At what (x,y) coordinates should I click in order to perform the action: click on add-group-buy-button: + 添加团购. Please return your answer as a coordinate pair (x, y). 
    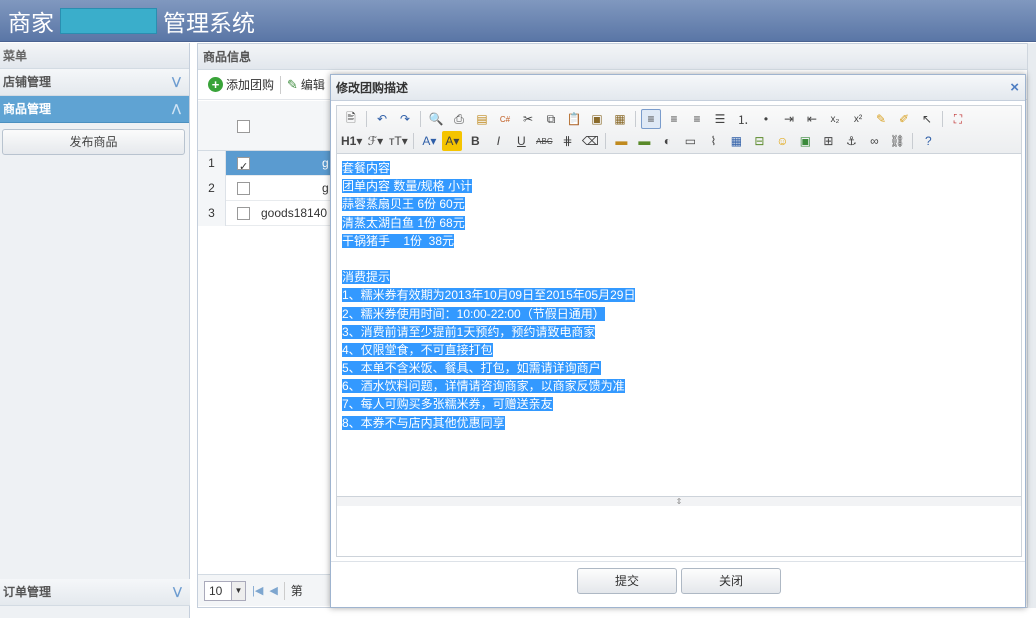
    Looking at the image, I should click on (241, 84).